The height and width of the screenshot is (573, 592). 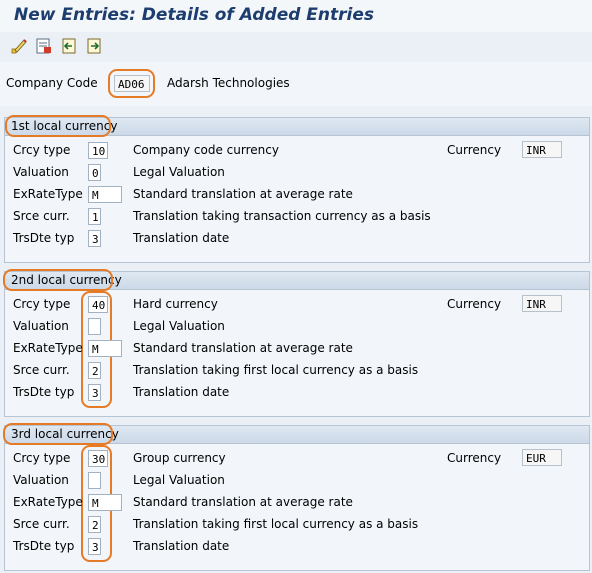 What do you see at coordinates (94, 172) in the screenshot?
I see `valuation-field: 0` at bounding box center [94, 172].